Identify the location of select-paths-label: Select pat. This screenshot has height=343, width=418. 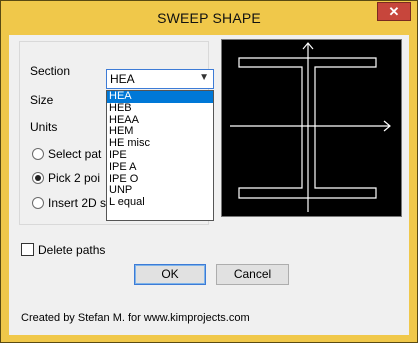
(75, 154).